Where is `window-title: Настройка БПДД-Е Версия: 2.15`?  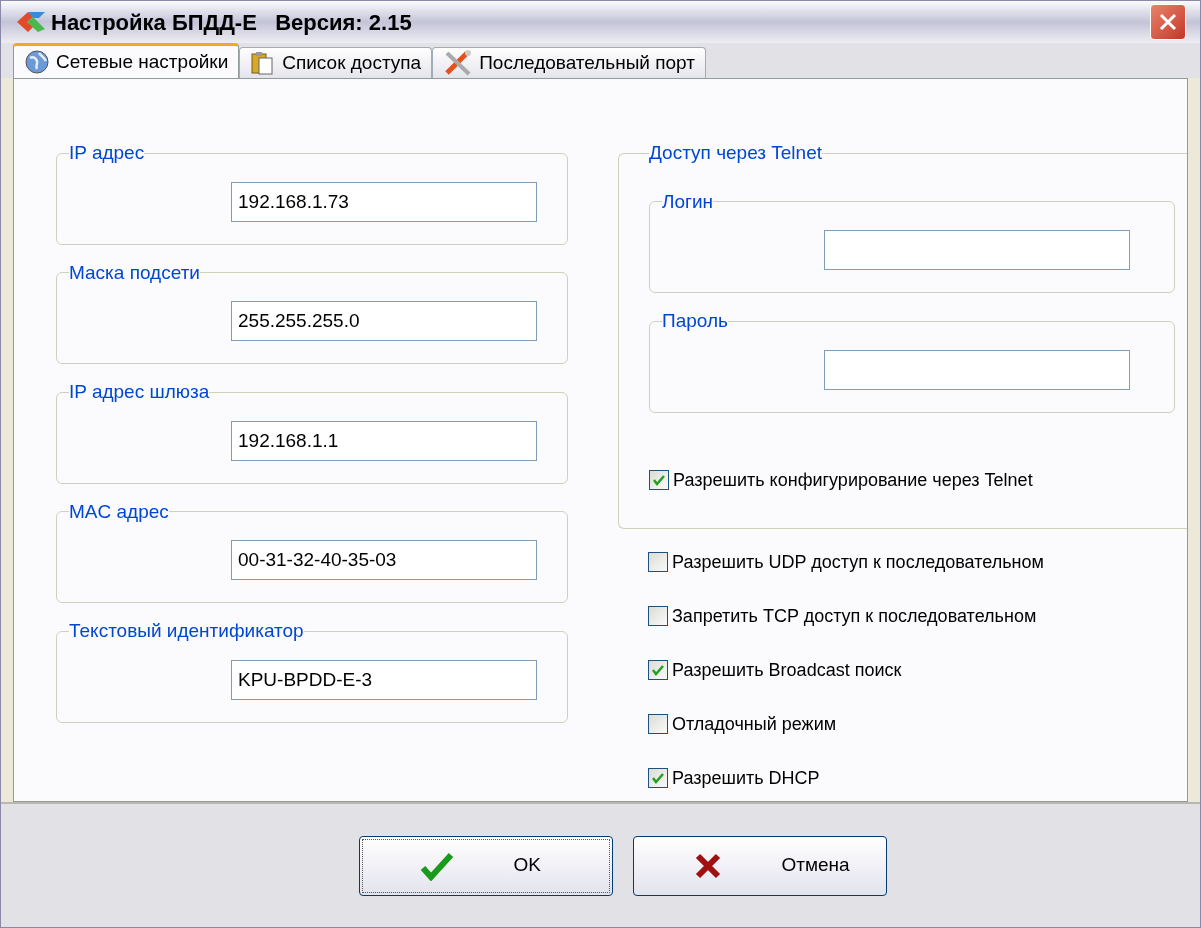 window-title: Настройка БПДД-Е Версия: 2.15 is located at coordinates (231, 22).